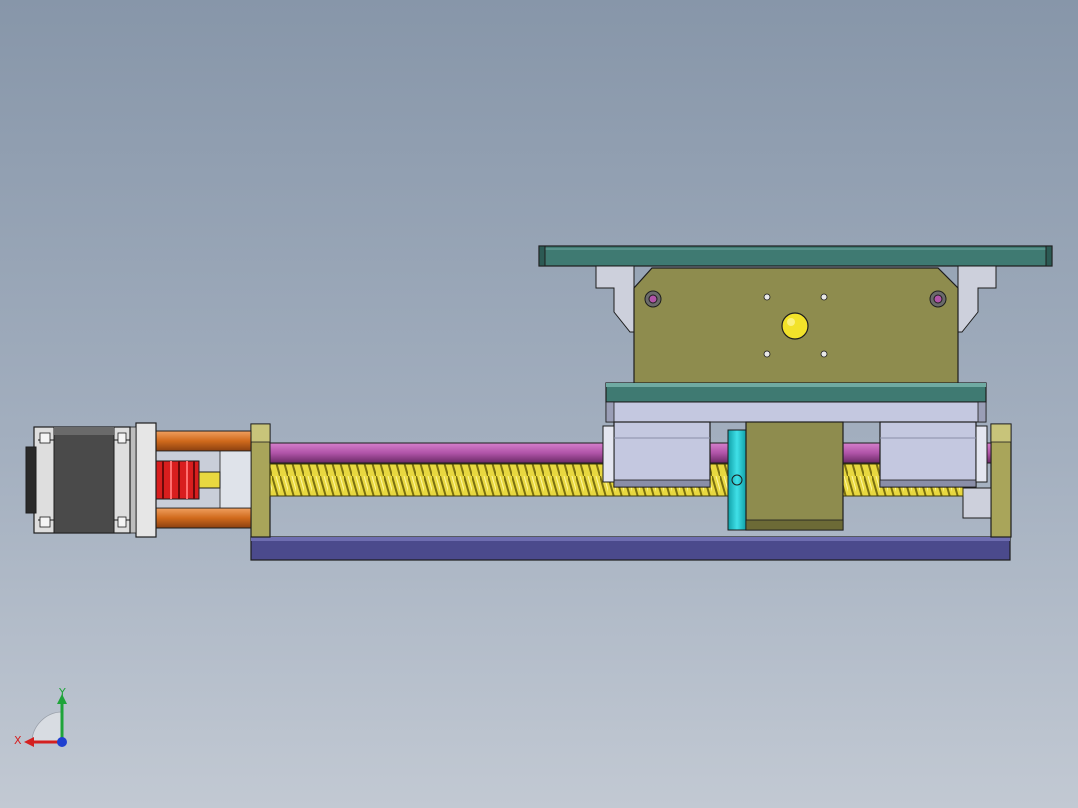  I want to click on linear-bearing-left, so click(656, 454).